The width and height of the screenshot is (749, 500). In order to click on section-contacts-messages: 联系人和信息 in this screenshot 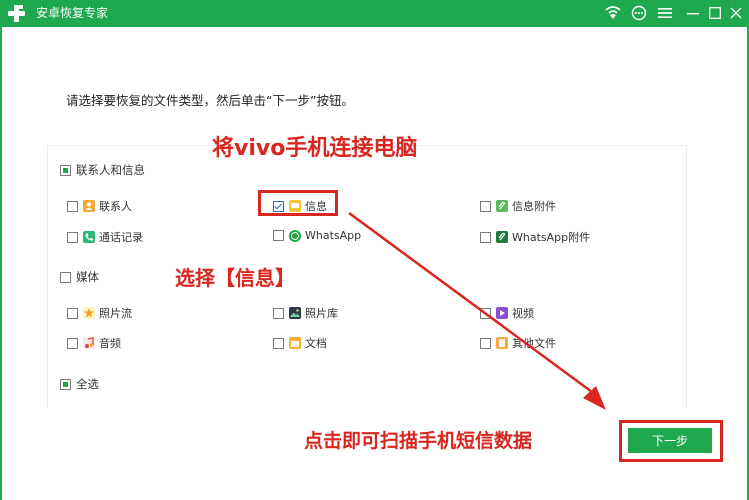, I will do `click(102, 170)`.